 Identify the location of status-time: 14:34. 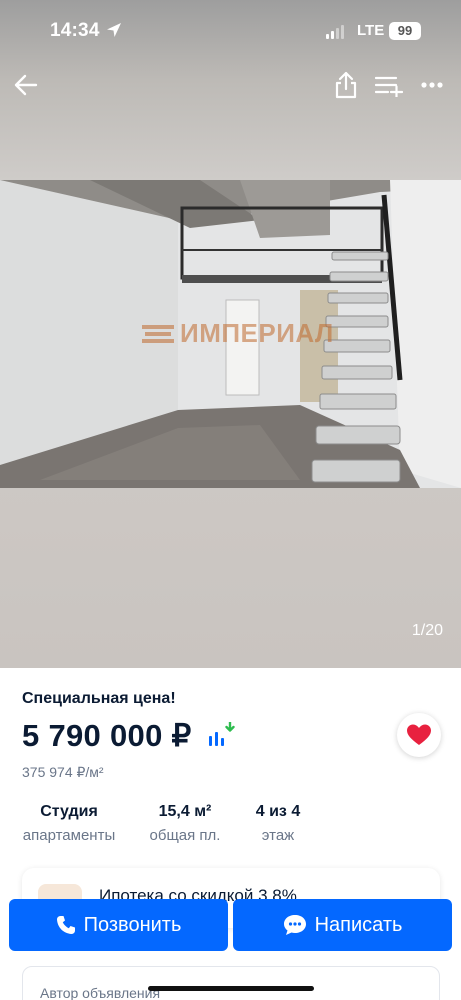
(75, 30).